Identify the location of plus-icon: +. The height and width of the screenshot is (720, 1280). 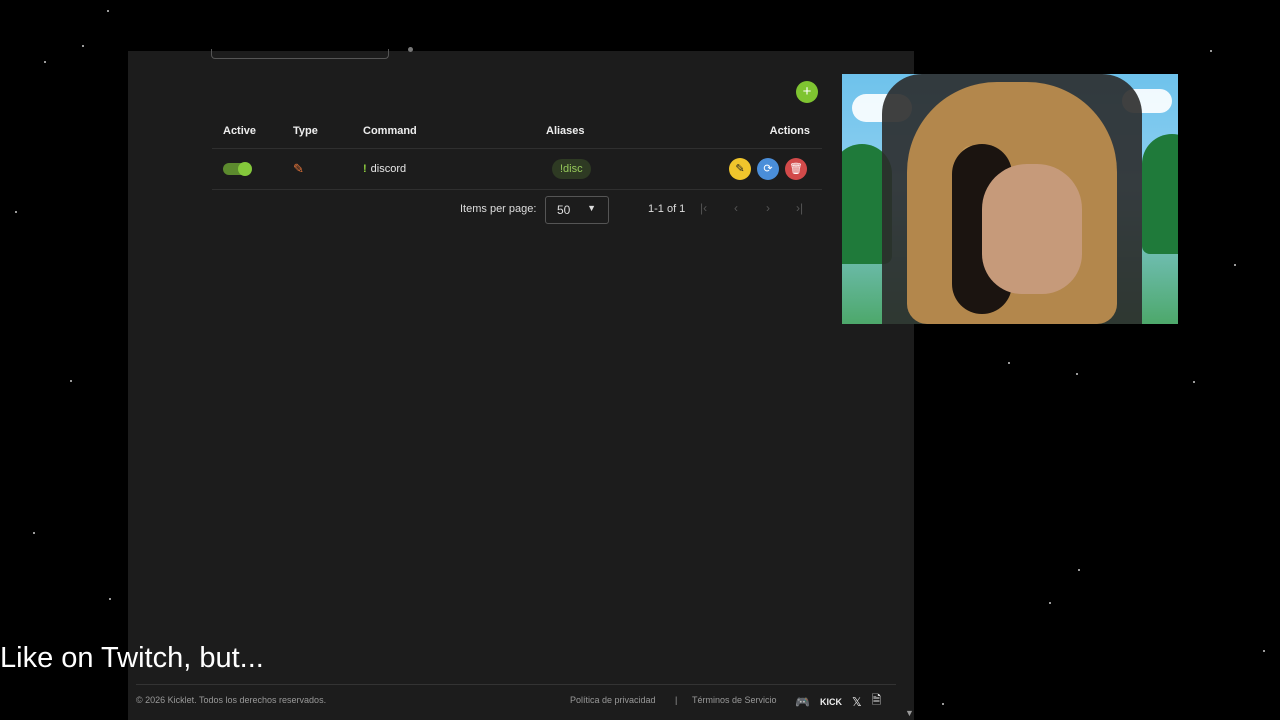
(807, 91).